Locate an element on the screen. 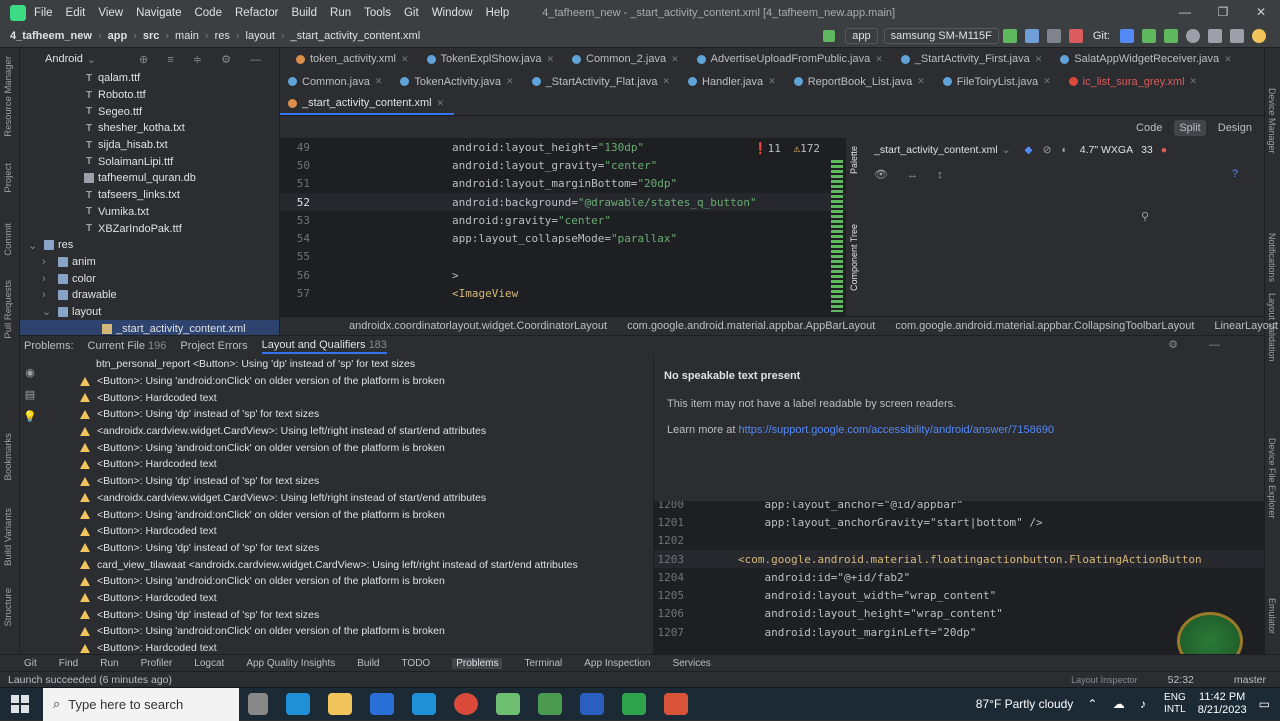 This screenshot has height=721, width=1280. help-icon: ? is located at coordinates (1235, 174).